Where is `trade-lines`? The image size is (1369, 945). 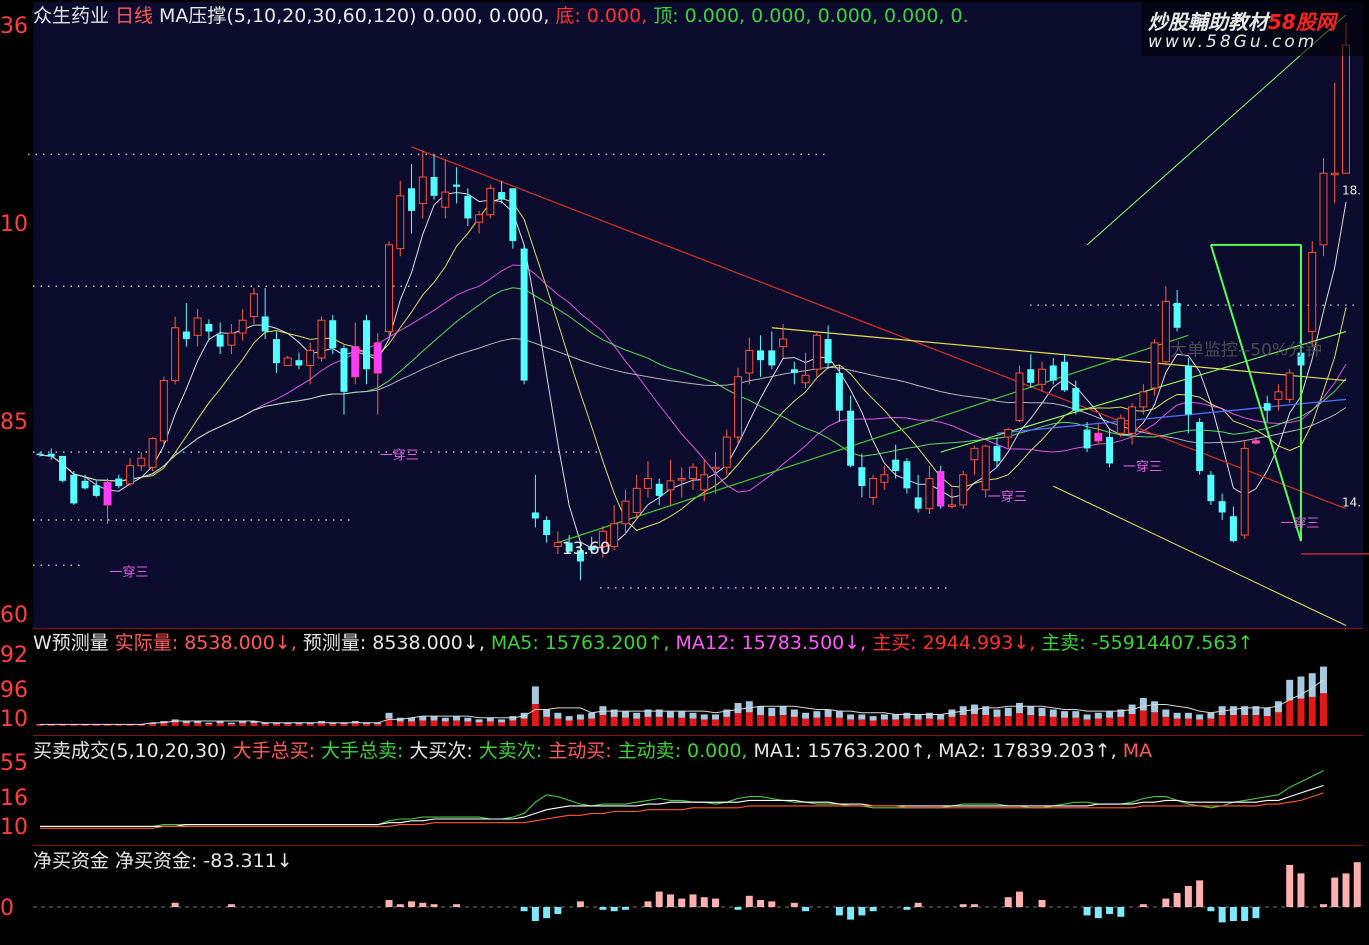
trade-lines is located at coordinates (682, 799).